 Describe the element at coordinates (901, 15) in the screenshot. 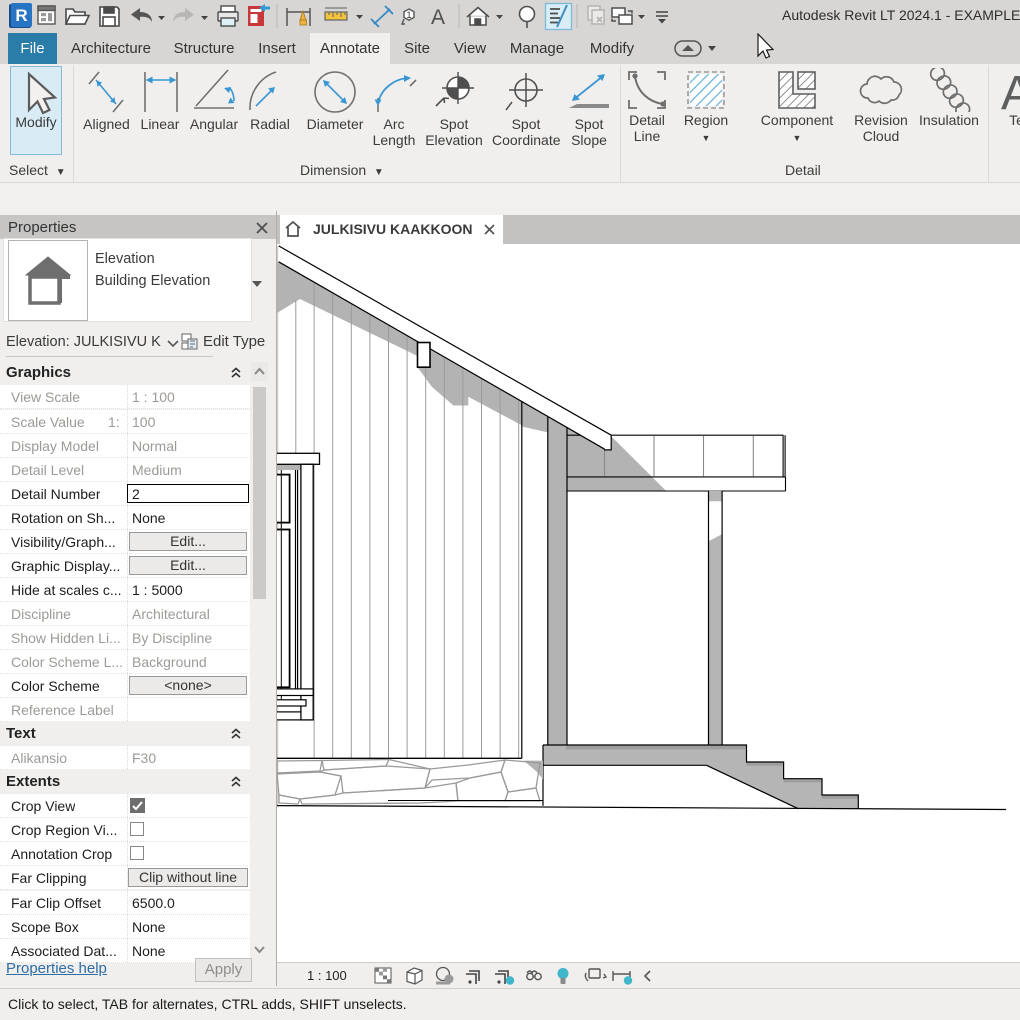

I see `svg-text:Autodesk Revit LT 2024.1 - EXA: Autodesk Revit LT 2024.1 - EXAMPLE HOUSE` at that location.